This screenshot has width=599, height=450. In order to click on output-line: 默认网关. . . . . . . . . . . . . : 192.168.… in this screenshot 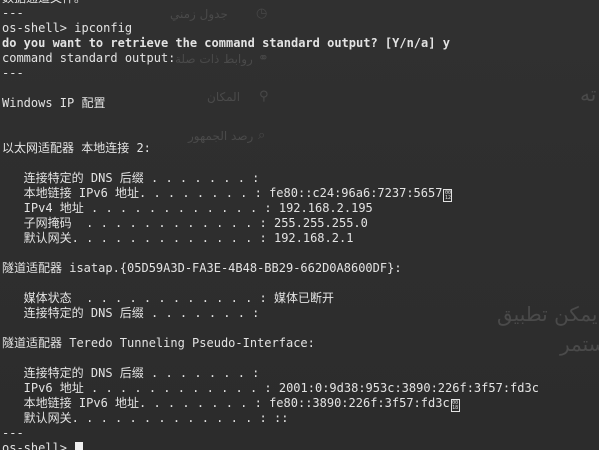, I will do `click(270, 238)`.